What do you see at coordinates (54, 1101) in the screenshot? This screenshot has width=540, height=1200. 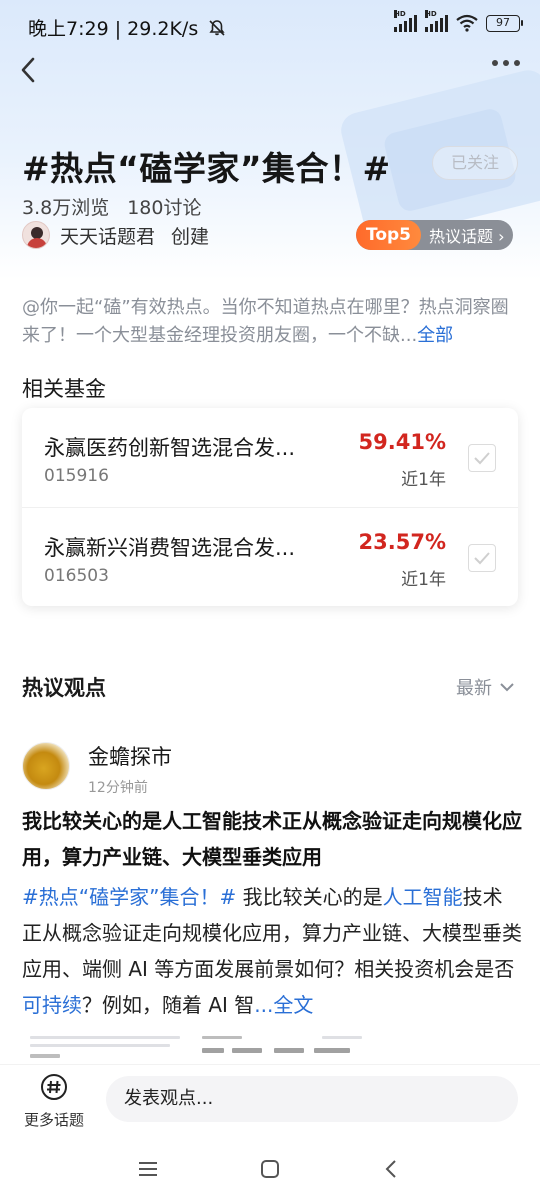 I see `more-topics-button: 更多话题` at bounding box center [54, 1101].